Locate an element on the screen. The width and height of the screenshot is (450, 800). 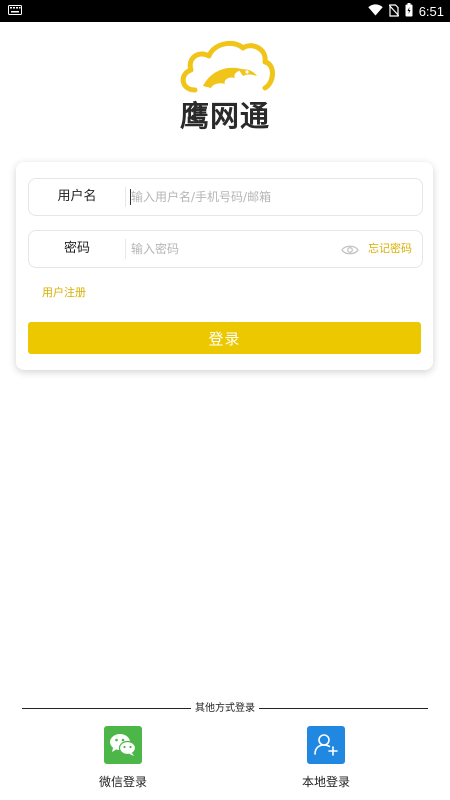
username-input is located at coordinates (231, 197).